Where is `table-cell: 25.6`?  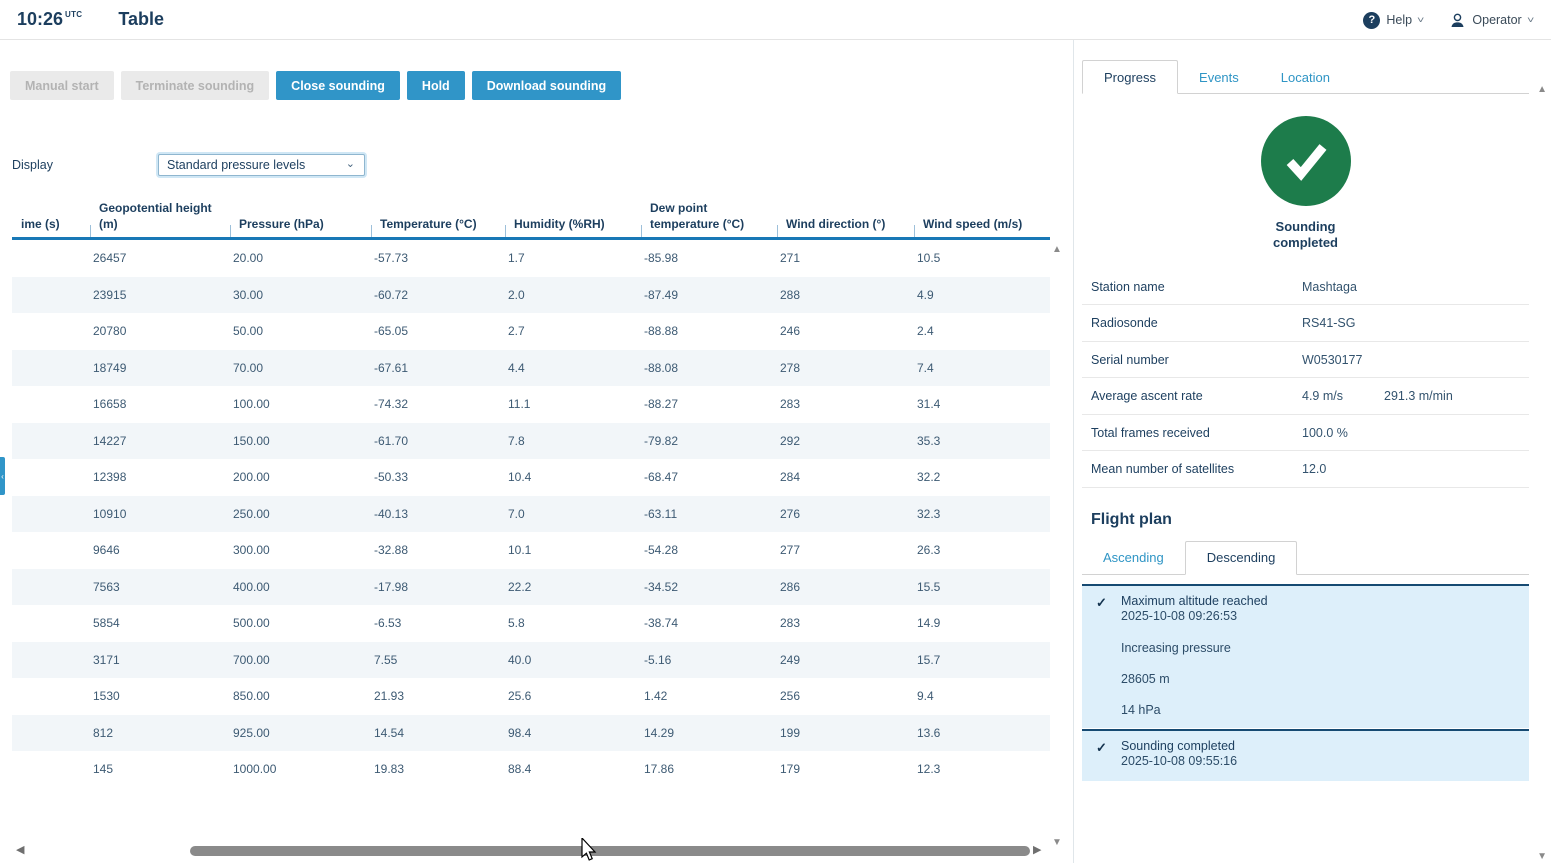 table-cell: 25.6 is located at coordinates (520, 696).